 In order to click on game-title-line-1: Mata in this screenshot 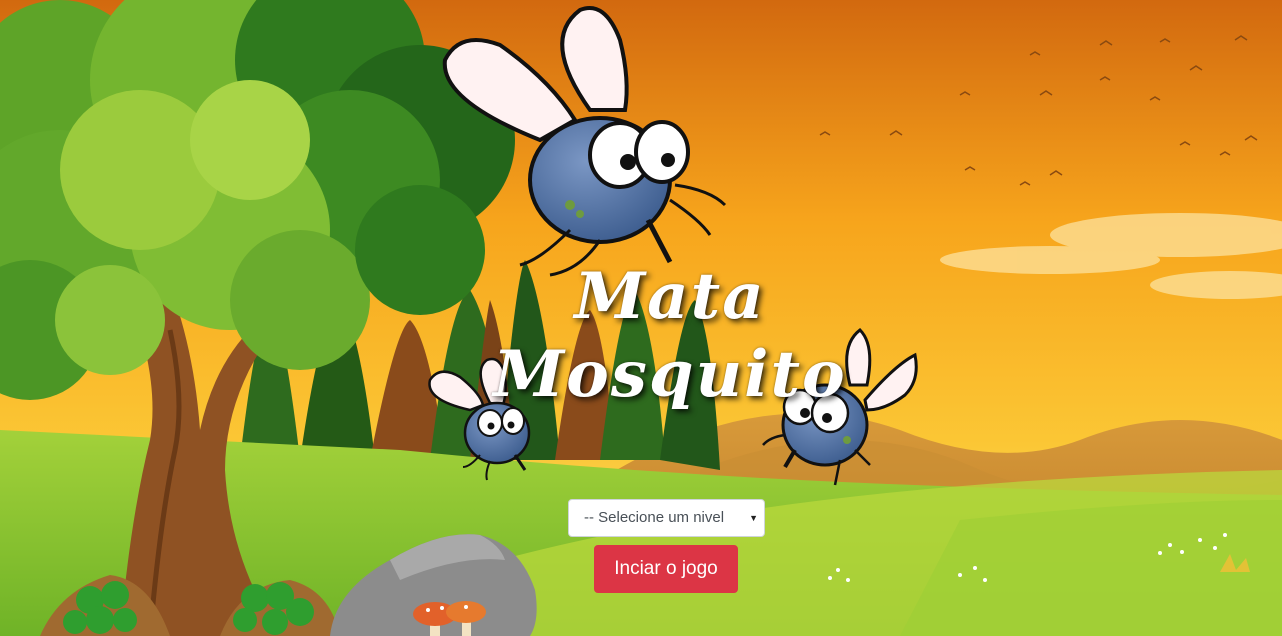, I will do `click(670, 296)`.